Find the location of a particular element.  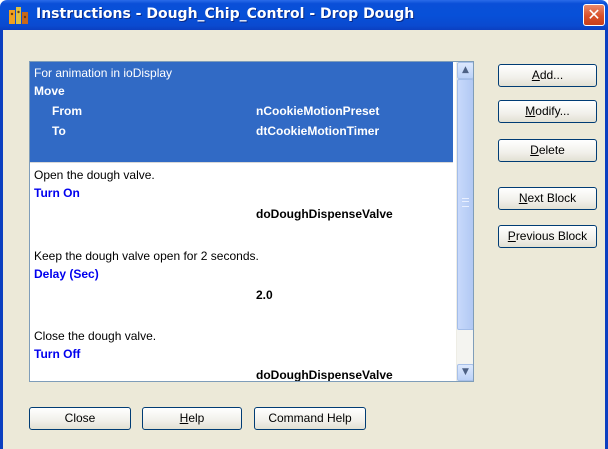

next-block-button: Next Block is located at coordinates (547, 198).